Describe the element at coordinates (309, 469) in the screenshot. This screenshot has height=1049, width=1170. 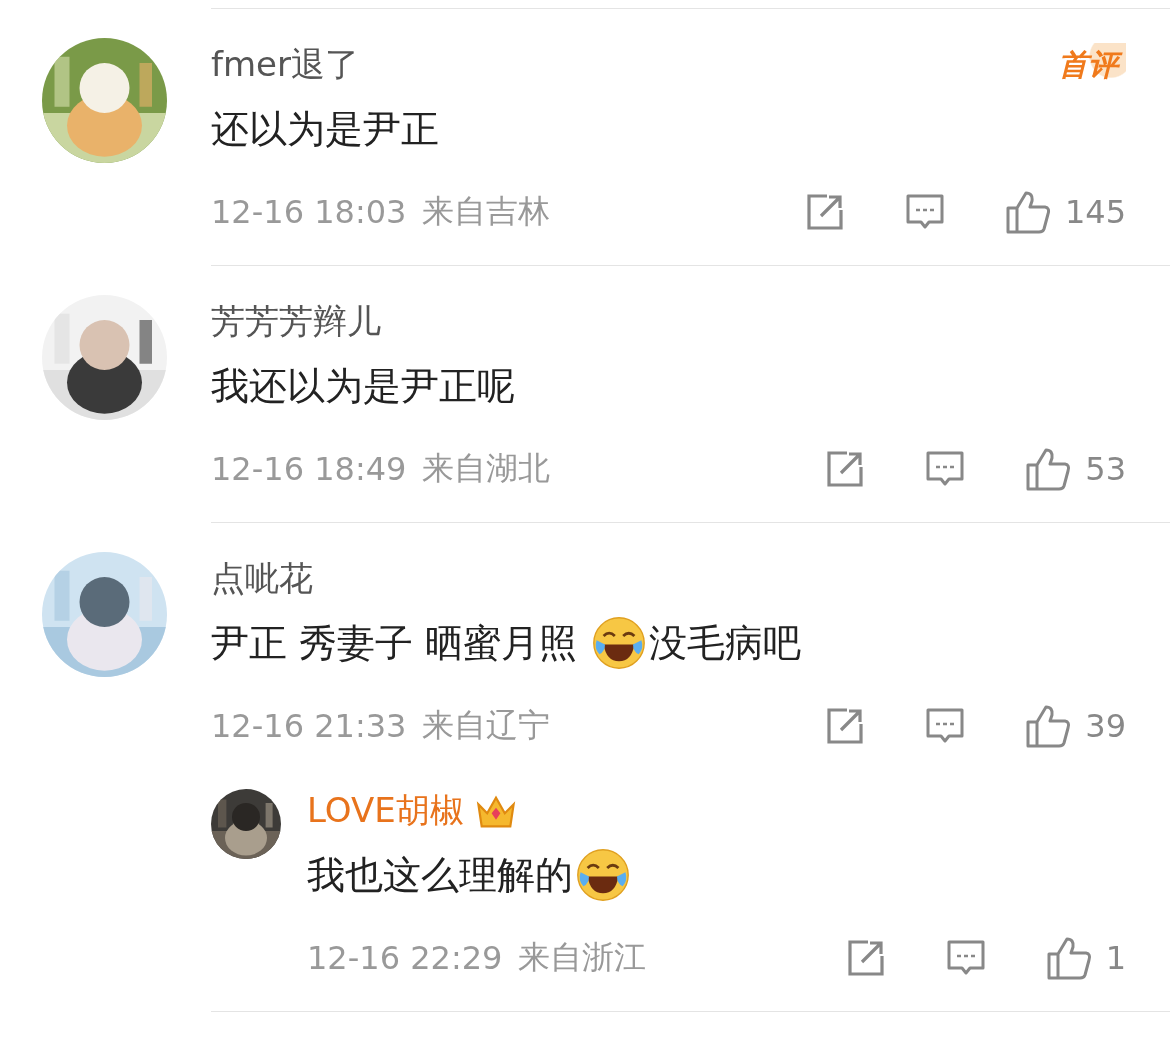
I see `comment-time: 12-16 18:49` at that location.